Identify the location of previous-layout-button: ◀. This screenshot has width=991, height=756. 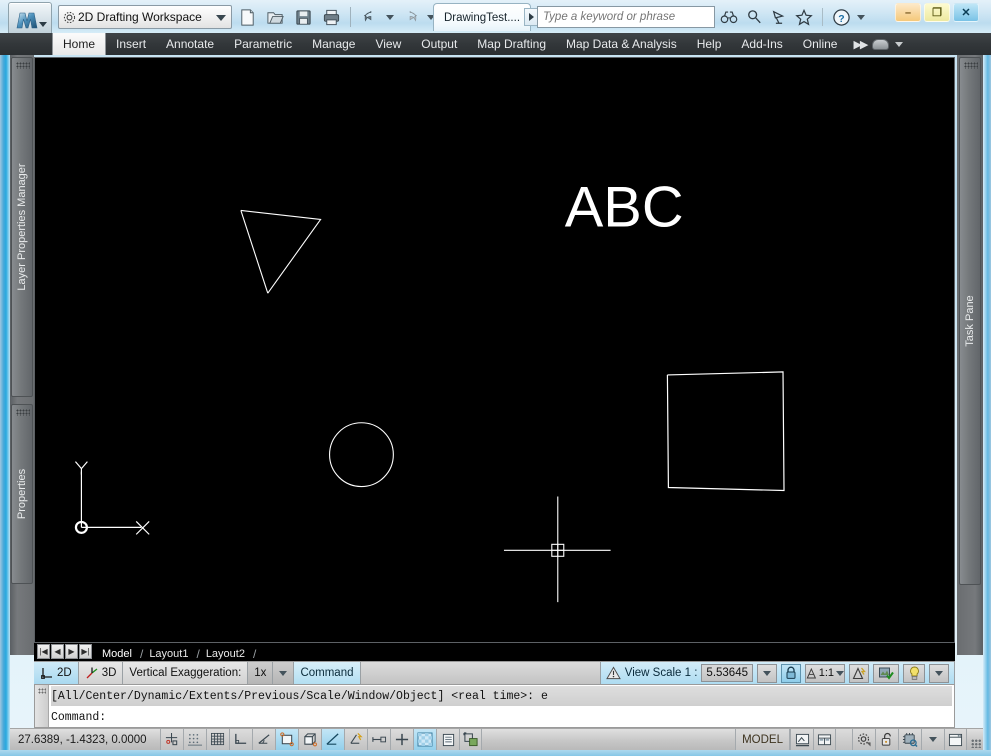
(57, 651).